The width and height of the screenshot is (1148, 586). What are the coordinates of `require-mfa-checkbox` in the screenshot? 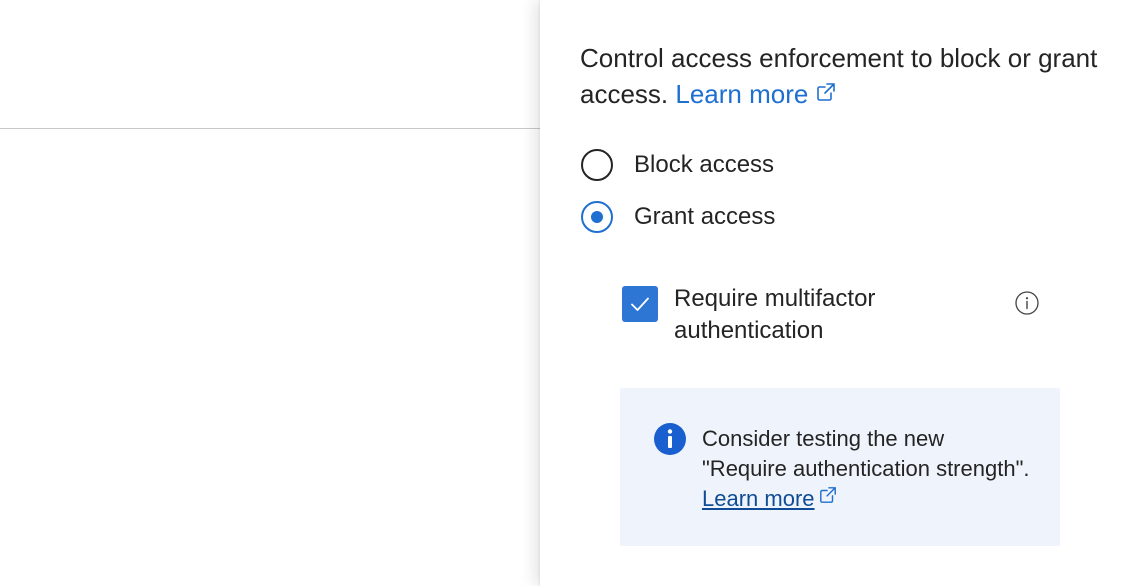 It's located at (640, 304).